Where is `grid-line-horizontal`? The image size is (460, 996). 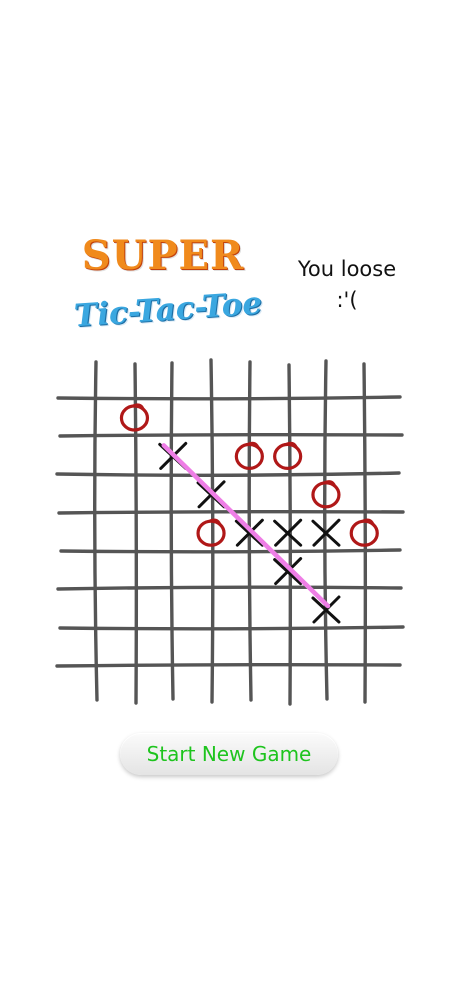 grid-line-horizontal is located at coordinates (229, 398).